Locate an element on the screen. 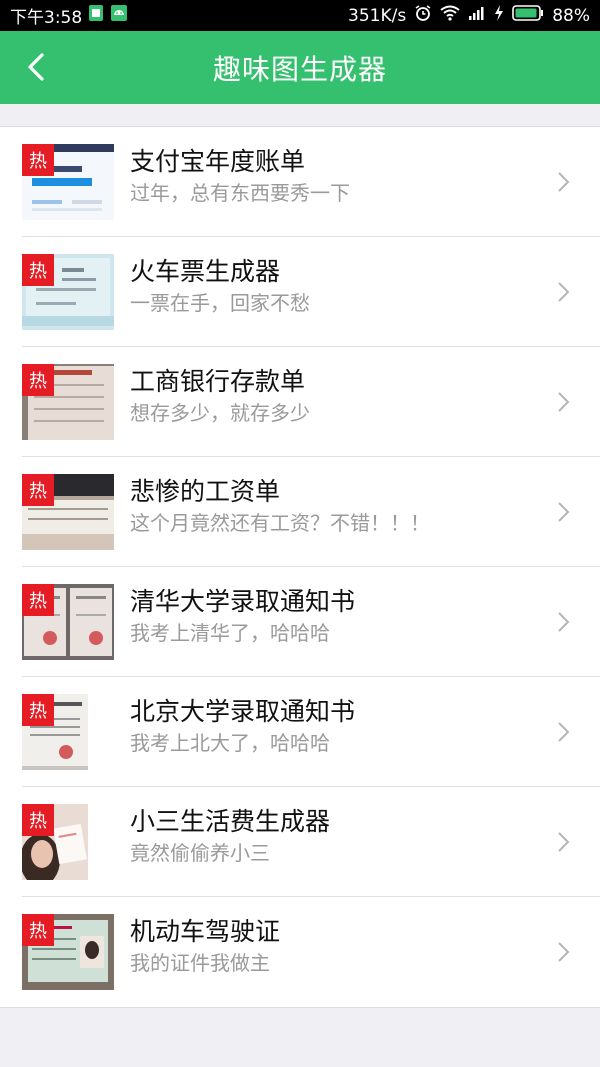 The width and height of the screenshot is (600, 1067). item-title: 机动车驾驶证 is located at coordinates (205, 931).